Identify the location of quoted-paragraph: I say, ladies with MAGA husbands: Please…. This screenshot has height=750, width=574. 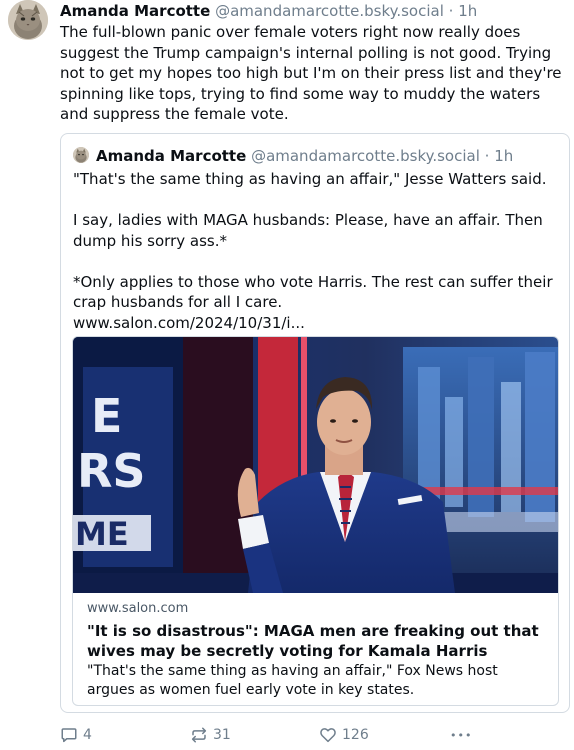
(308, 230).